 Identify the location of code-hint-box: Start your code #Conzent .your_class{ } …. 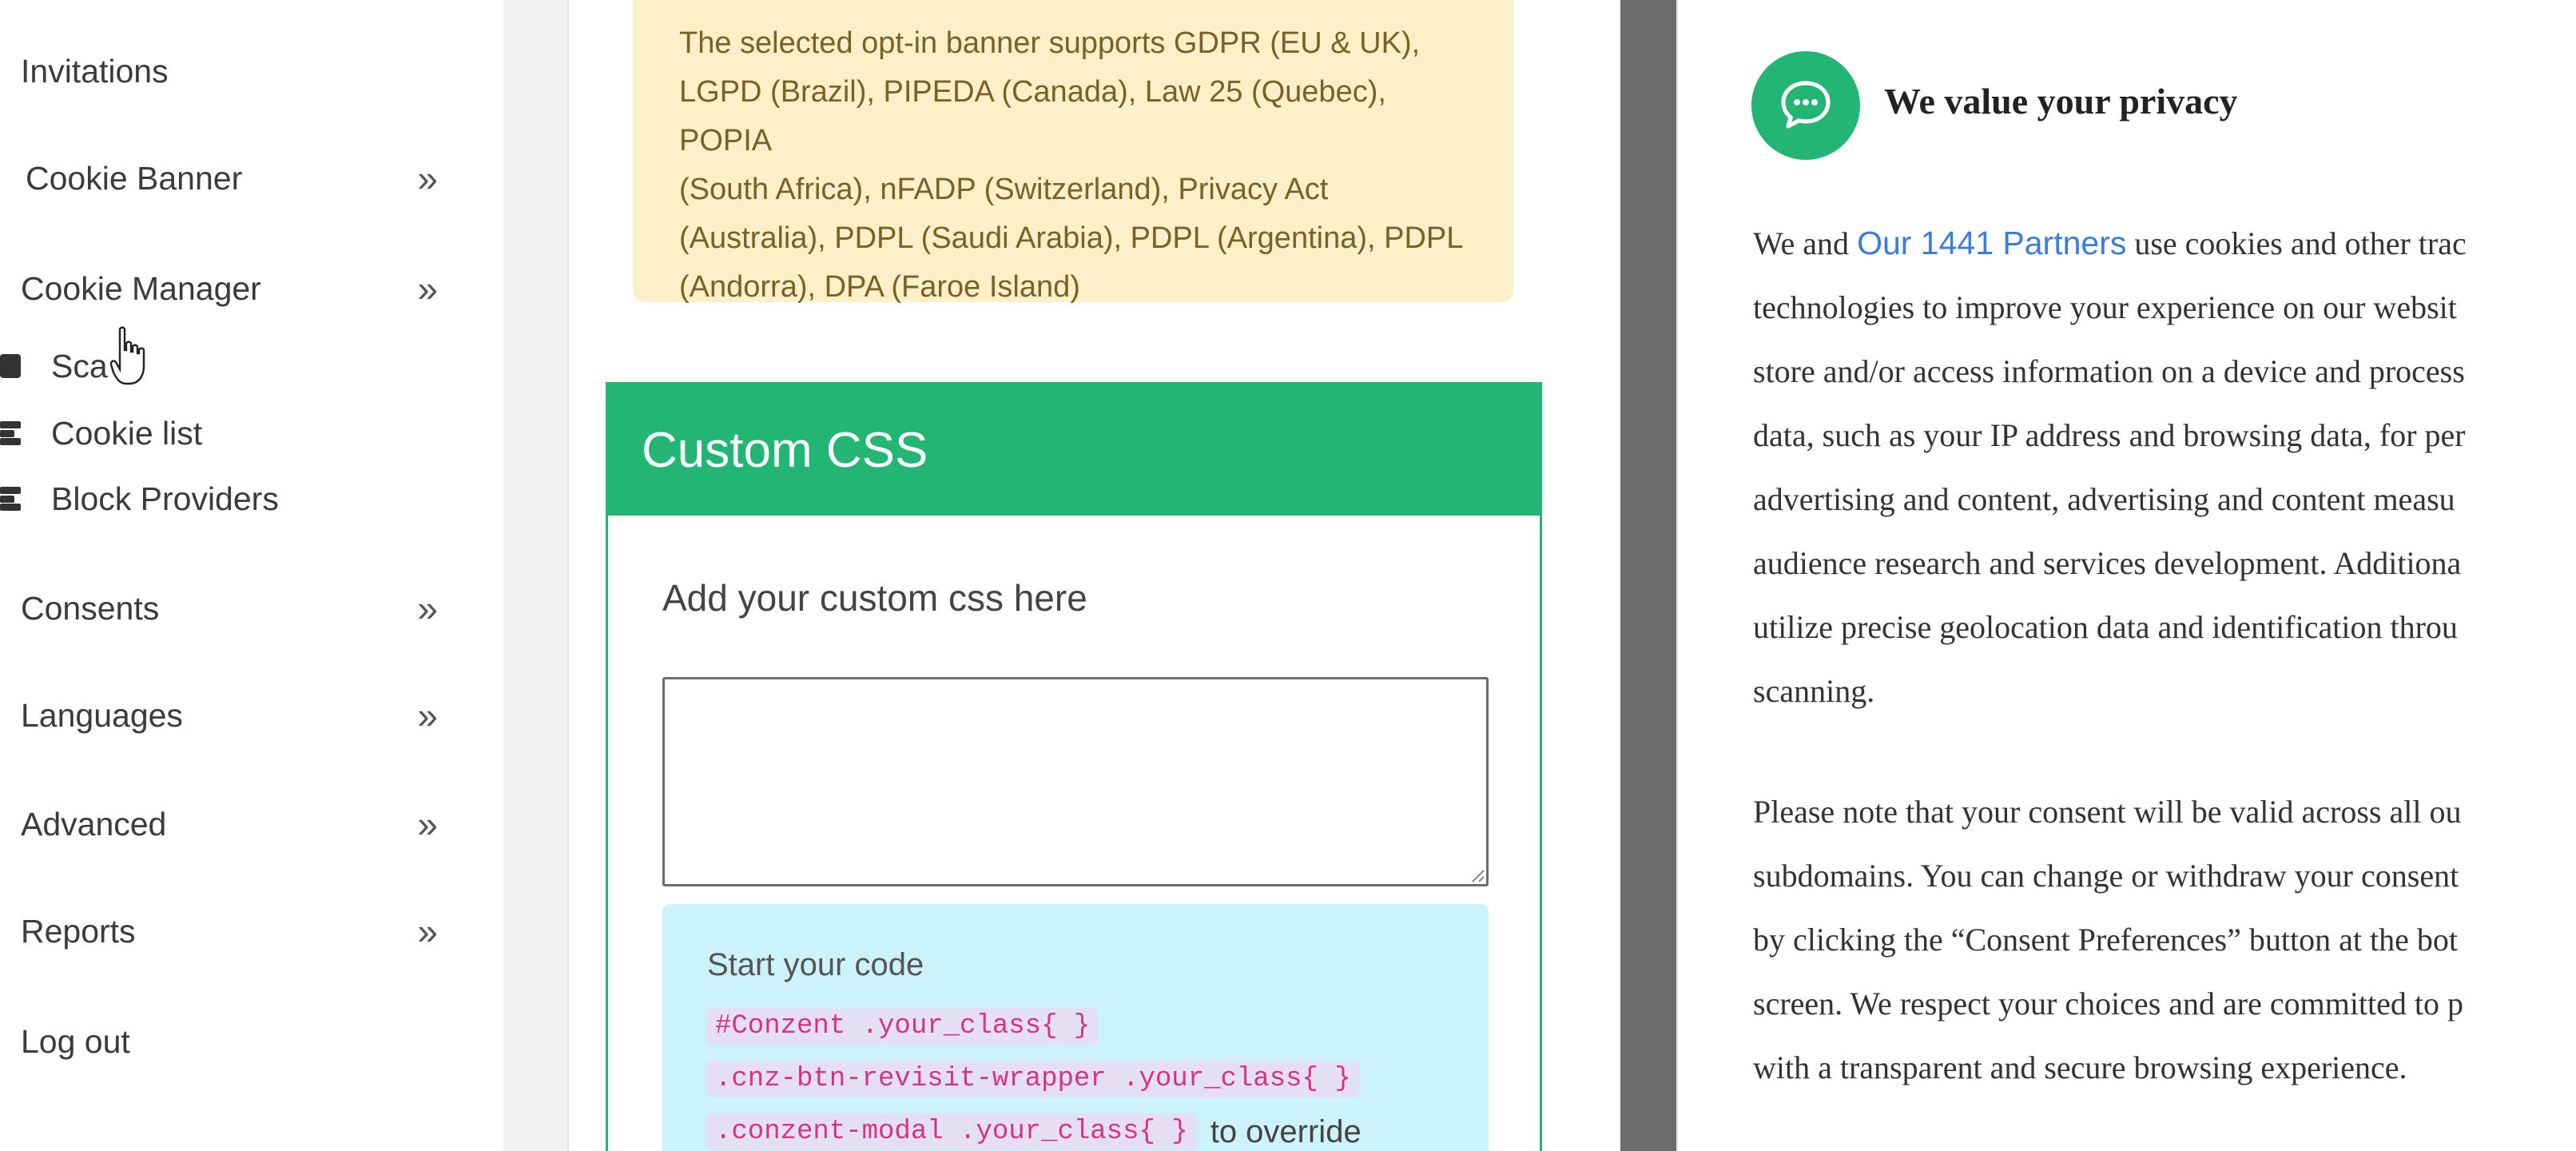
(1075, 1027).